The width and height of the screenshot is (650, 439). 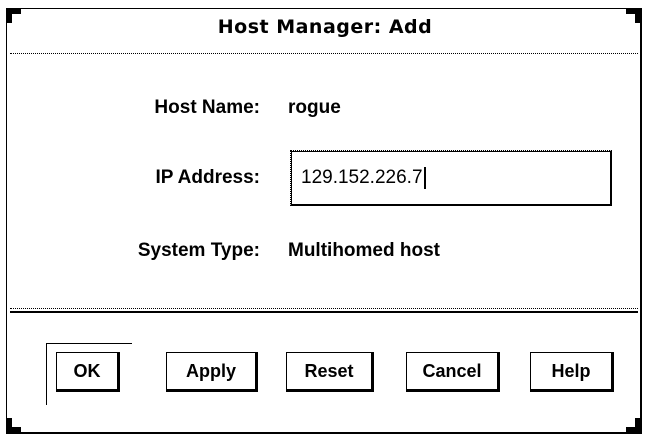 I want to click on resize-handle-bottom-right, so click(x=633, y=425).